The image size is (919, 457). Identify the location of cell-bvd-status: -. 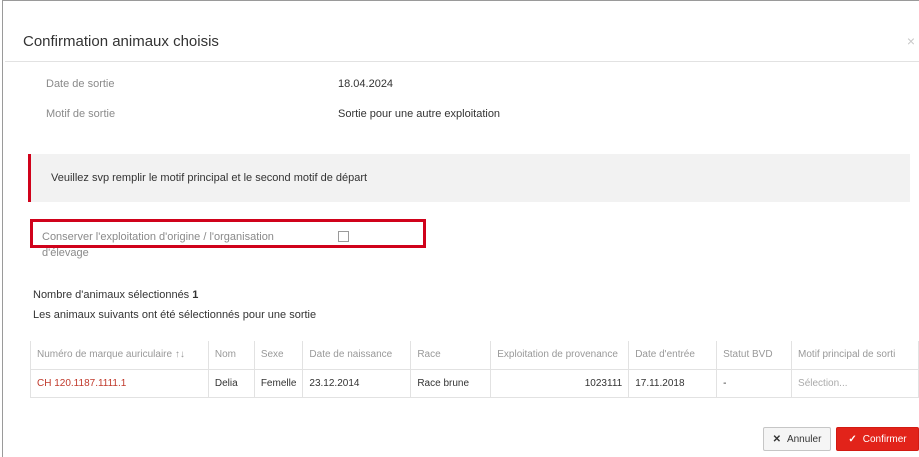
(754, 383).